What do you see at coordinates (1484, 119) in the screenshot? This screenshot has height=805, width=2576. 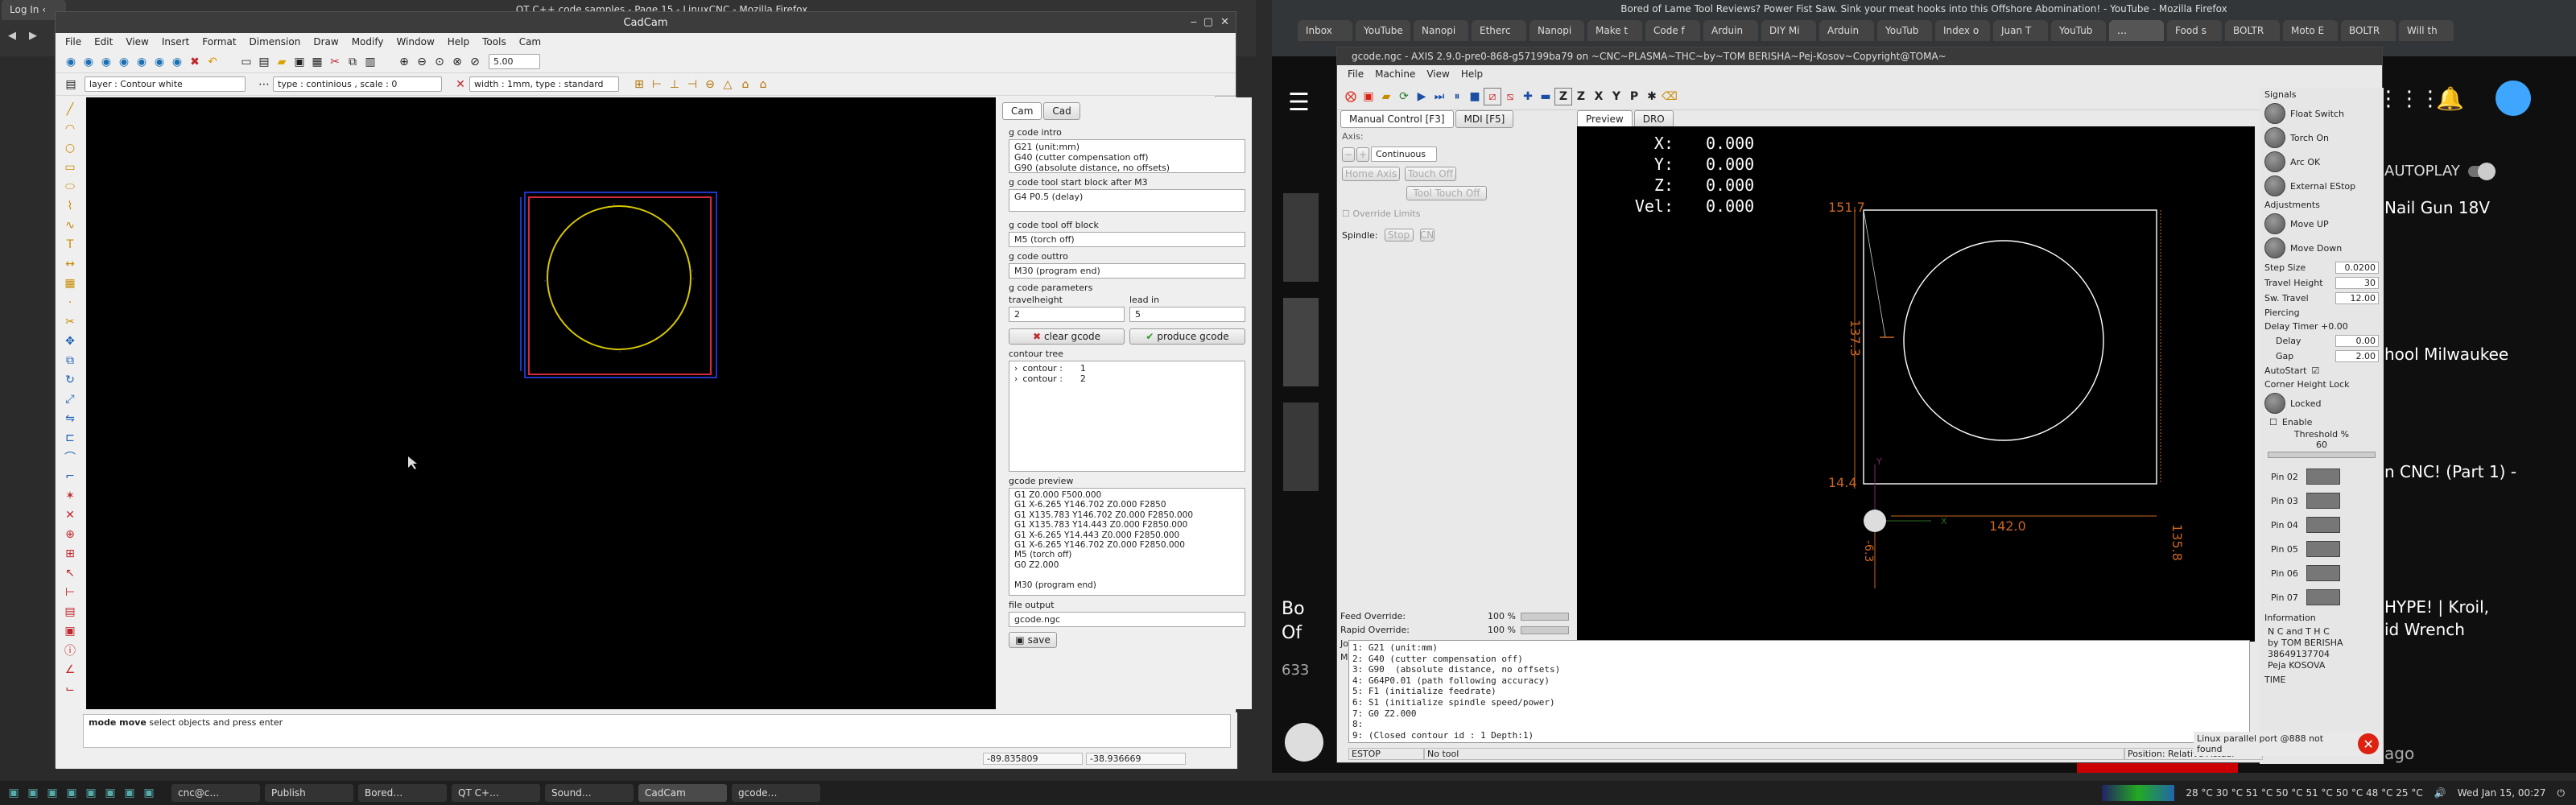 I see `tab-mdi: MDI [F5]` at bounding box center [1484, 119].